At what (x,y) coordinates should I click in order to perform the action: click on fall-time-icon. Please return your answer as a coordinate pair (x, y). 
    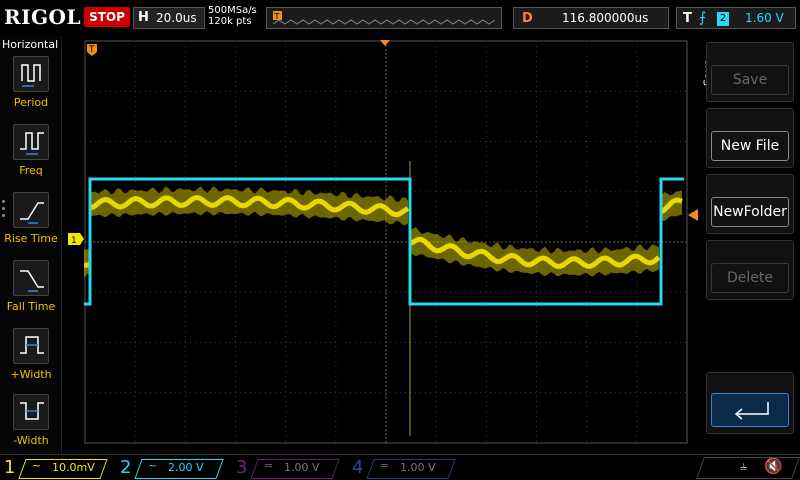
    Looking at the image, I should click on (31, 278).